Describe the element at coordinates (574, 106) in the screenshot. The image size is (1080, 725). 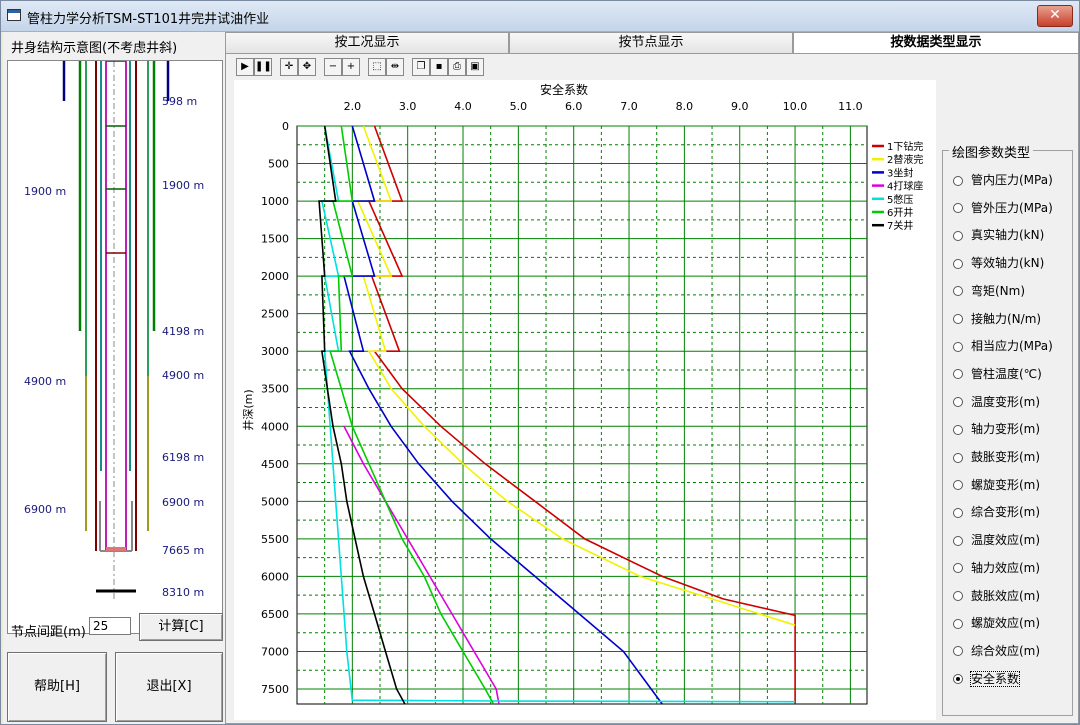
I see `x-tick-label: 6.0` at that location.